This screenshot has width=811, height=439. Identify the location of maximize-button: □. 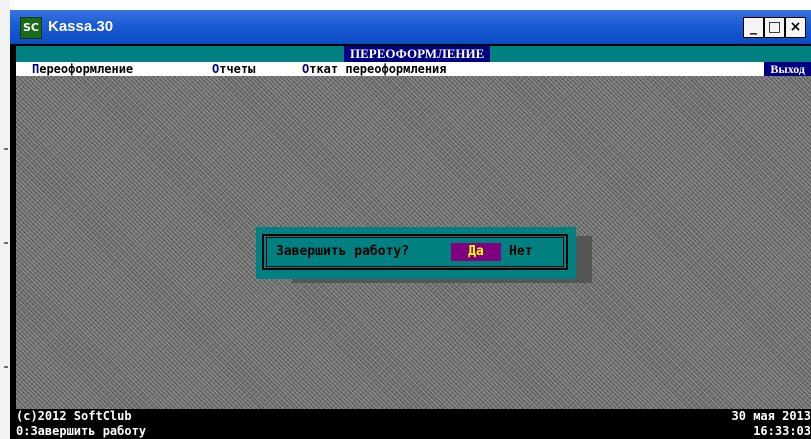
(774, 27).